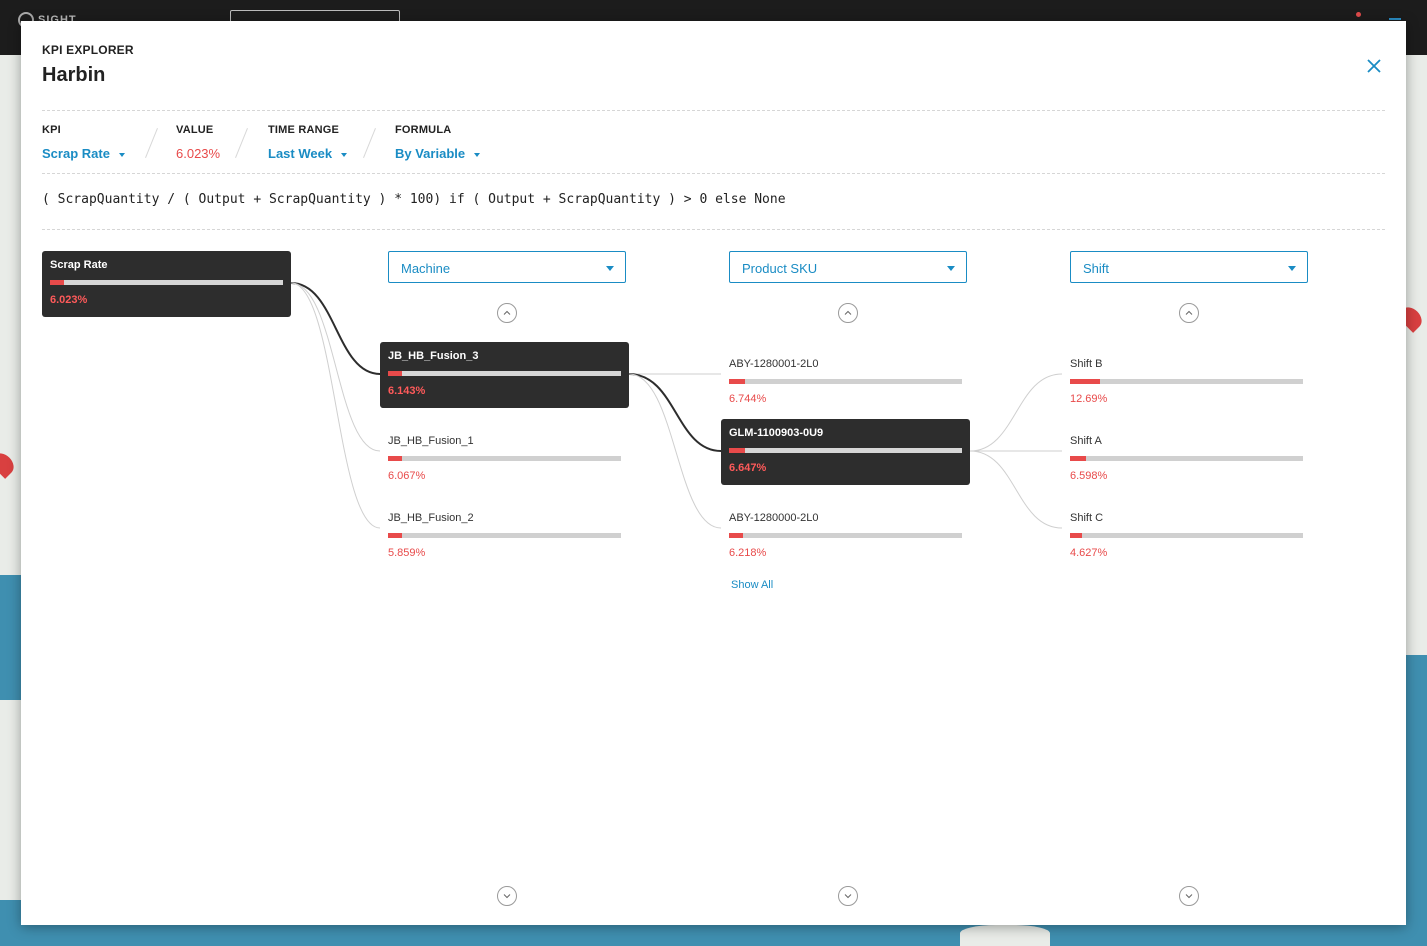 The height and width of the screenshot is (946, 1427). I want to click on node-value: 6.067%, so click(407, 476).